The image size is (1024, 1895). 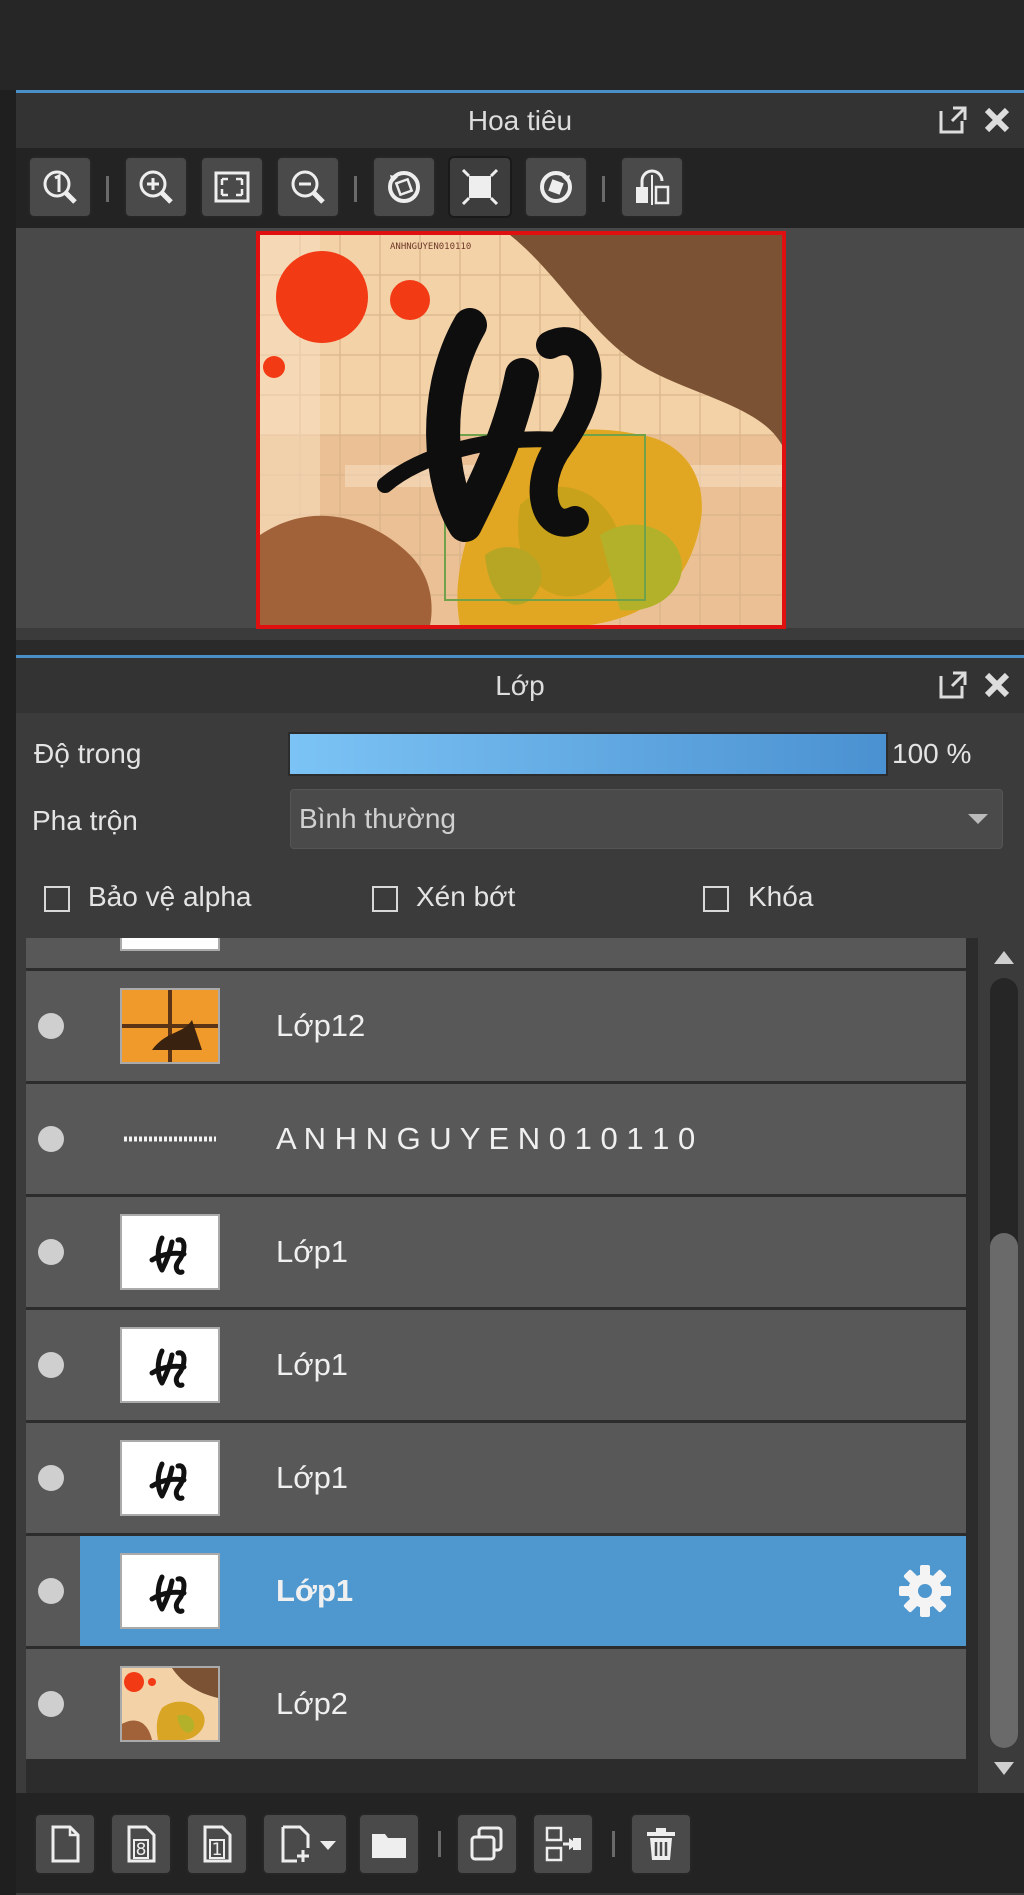 I want to click on scrollbar-track, so click(x=1004, y=1363).